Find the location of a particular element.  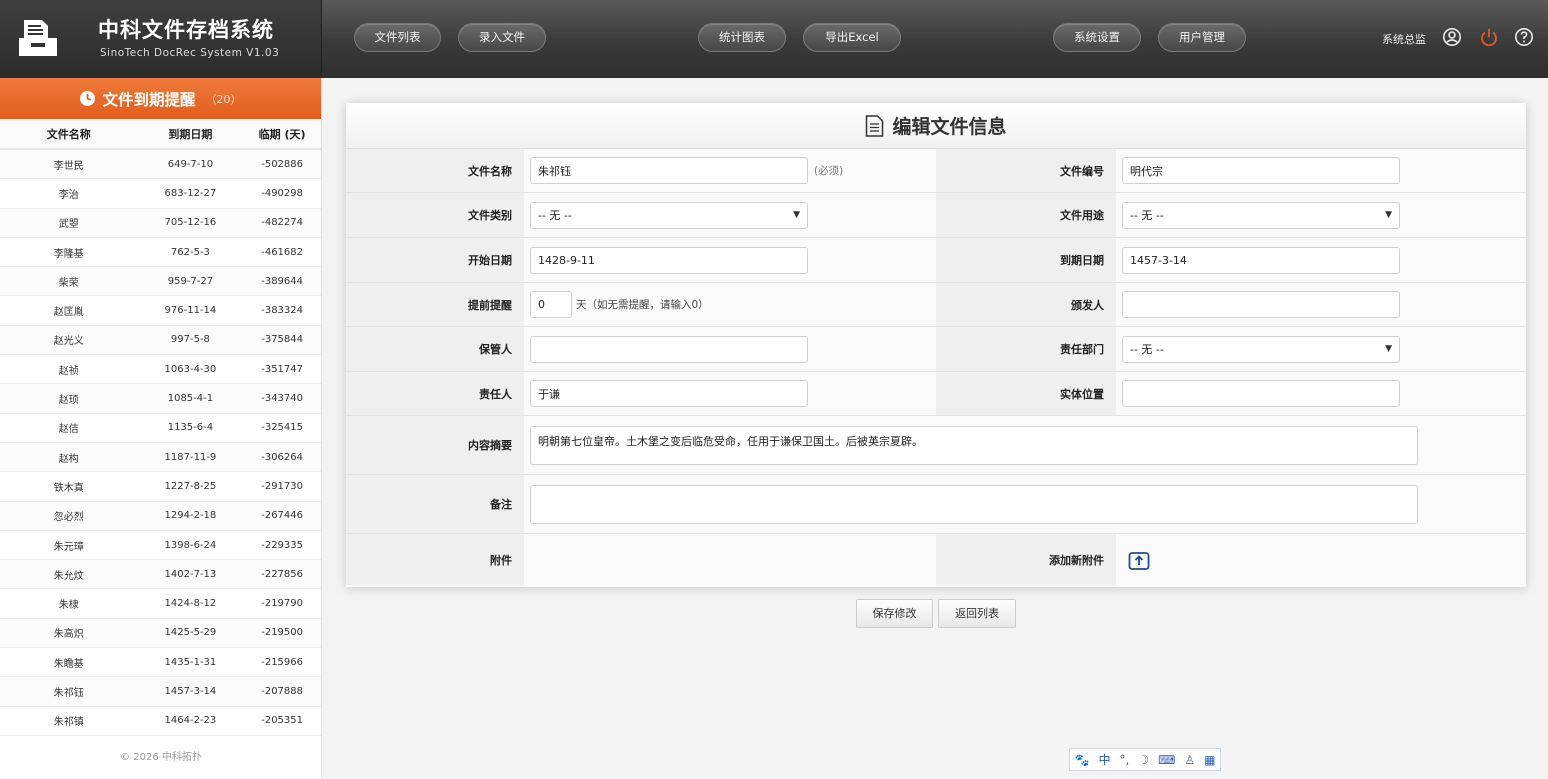

nav-users-button: 用户管理 is located at coordinates (1202, 37).